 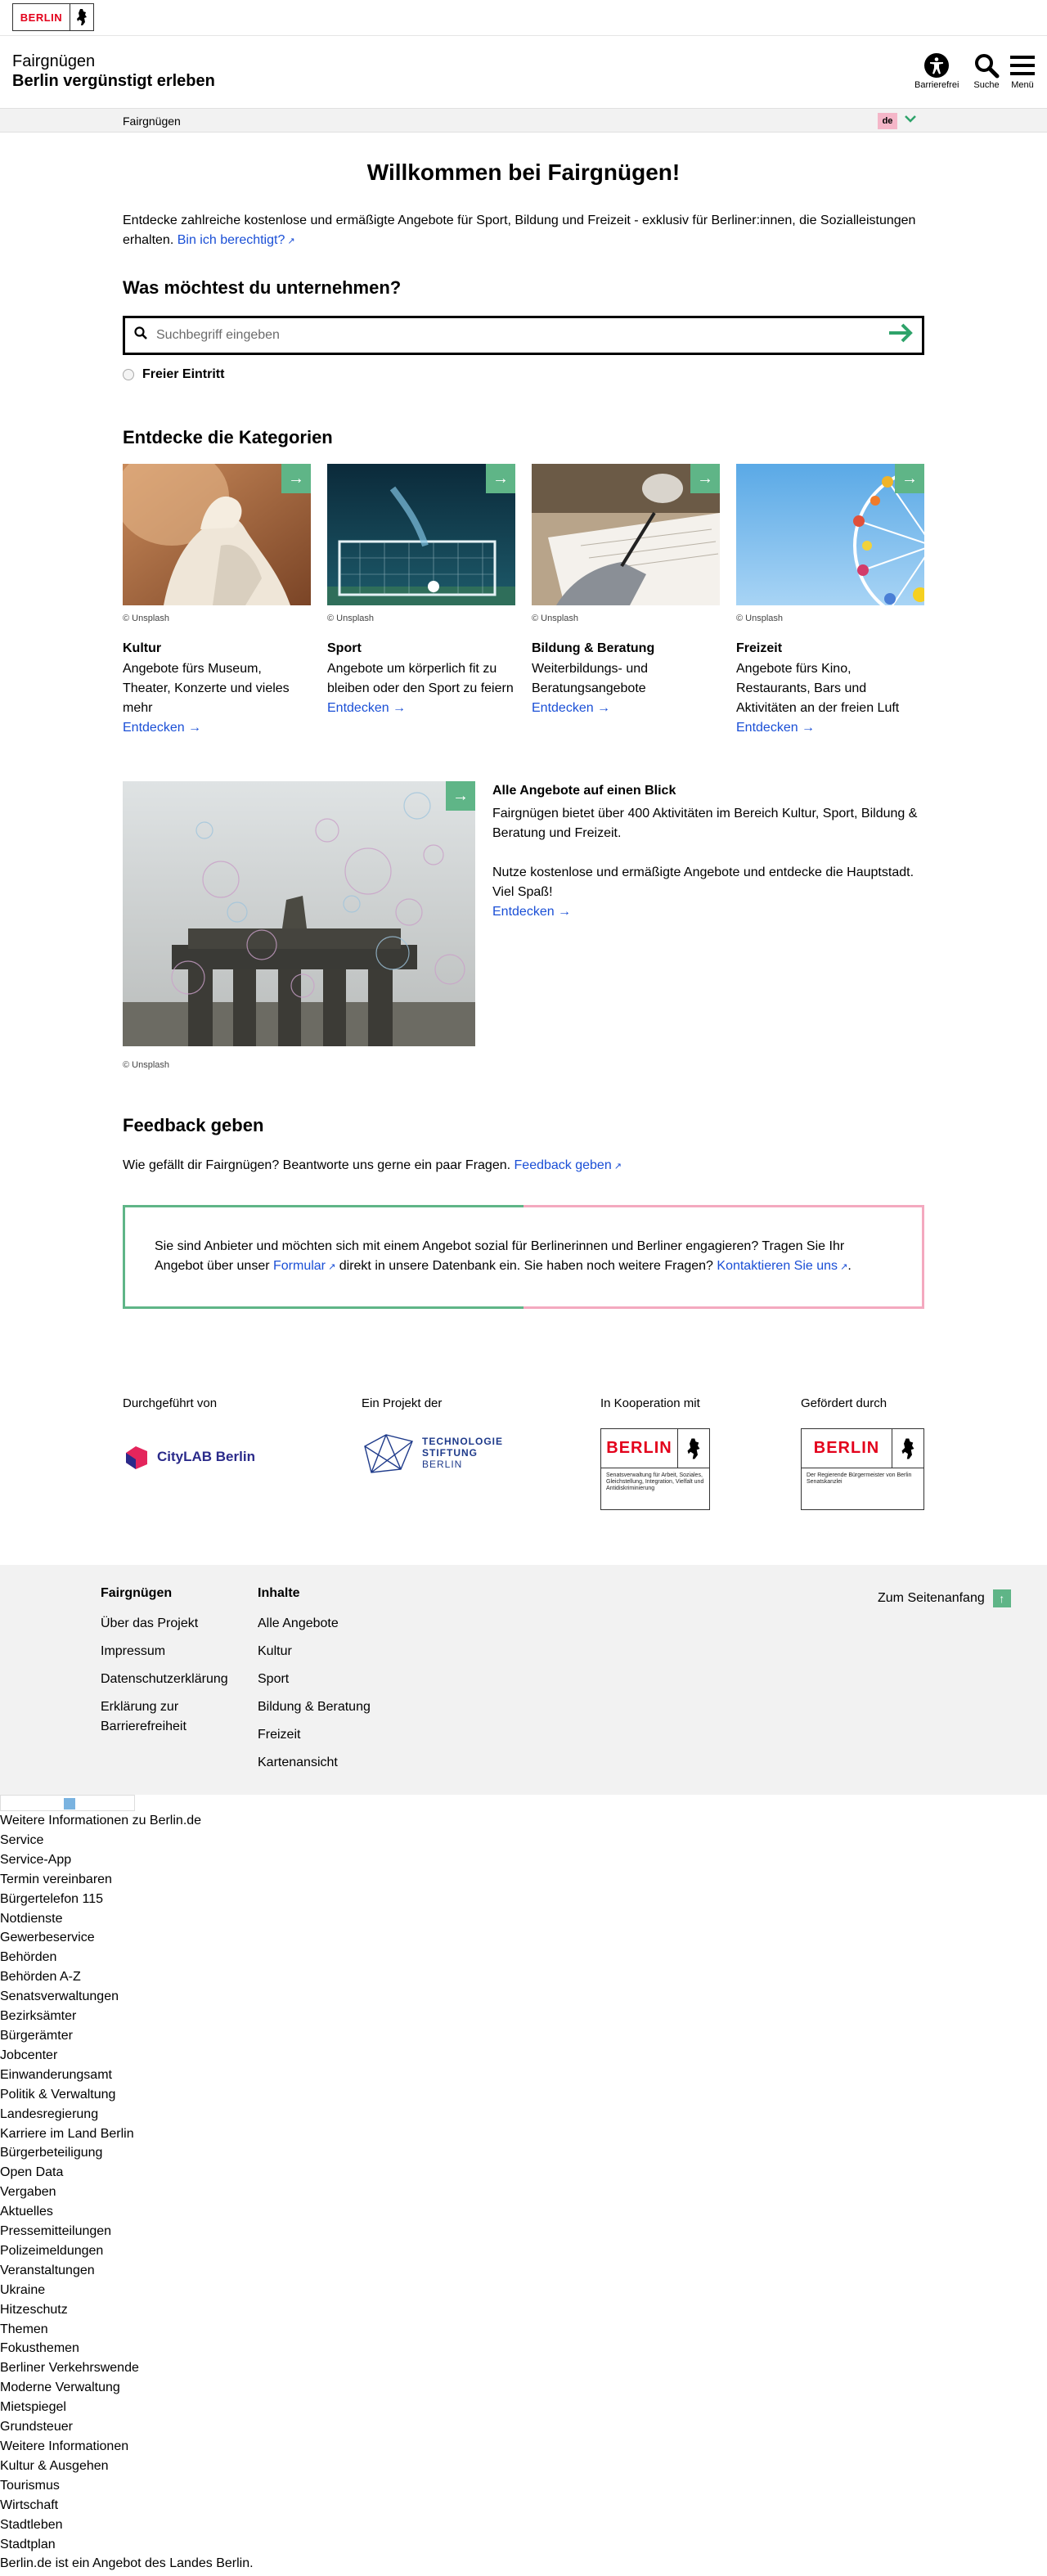 I want to click on berlin-footer-link: Wirtschaft, so click(x=127, y=2505).